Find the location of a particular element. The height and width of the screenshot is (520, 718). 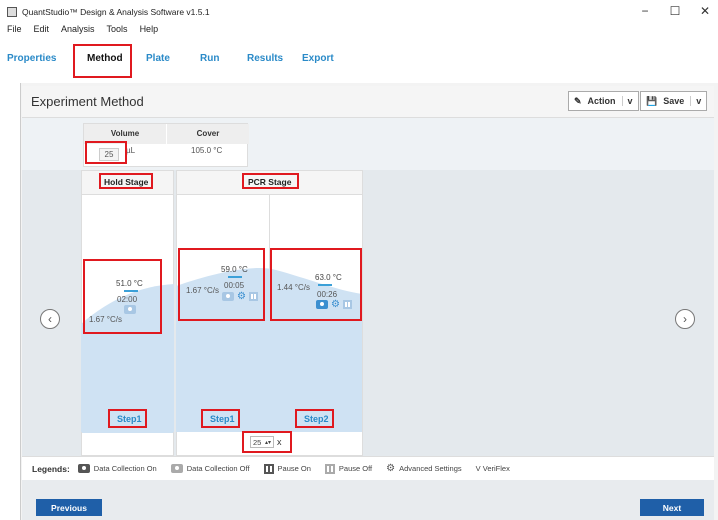

menu-tools: Tools is located at coordinates (117, 32).